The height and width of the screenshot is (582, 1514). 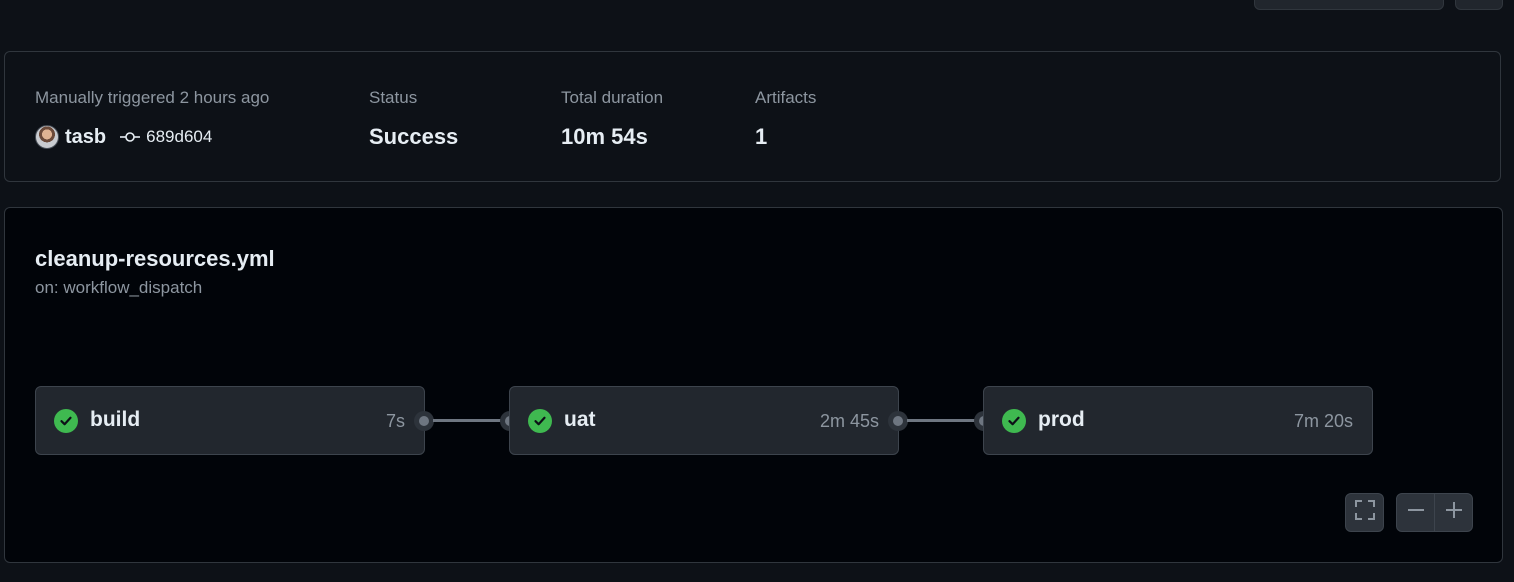 What do you see at coordinates (612, 118) in the screenshot?
I see `duration-section: Total duration 10m 54s` at bounding box center [612, 118].